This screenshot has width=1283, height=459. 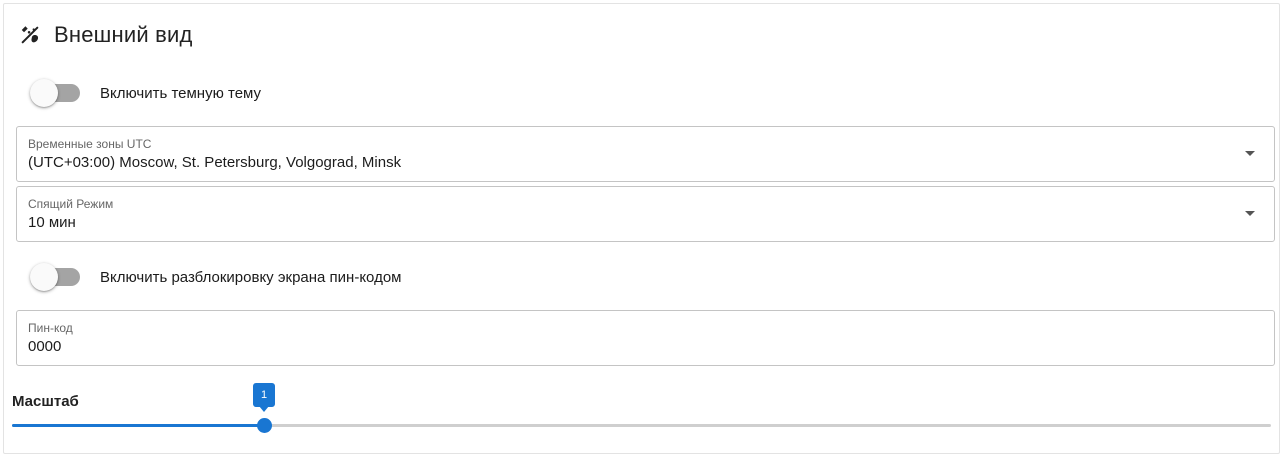 What do you see at coordinates (645, 214) in the screenshot?
I see `sleep-mode-select: Спящий Режим 10 мин` at bounding box center [645, 214].